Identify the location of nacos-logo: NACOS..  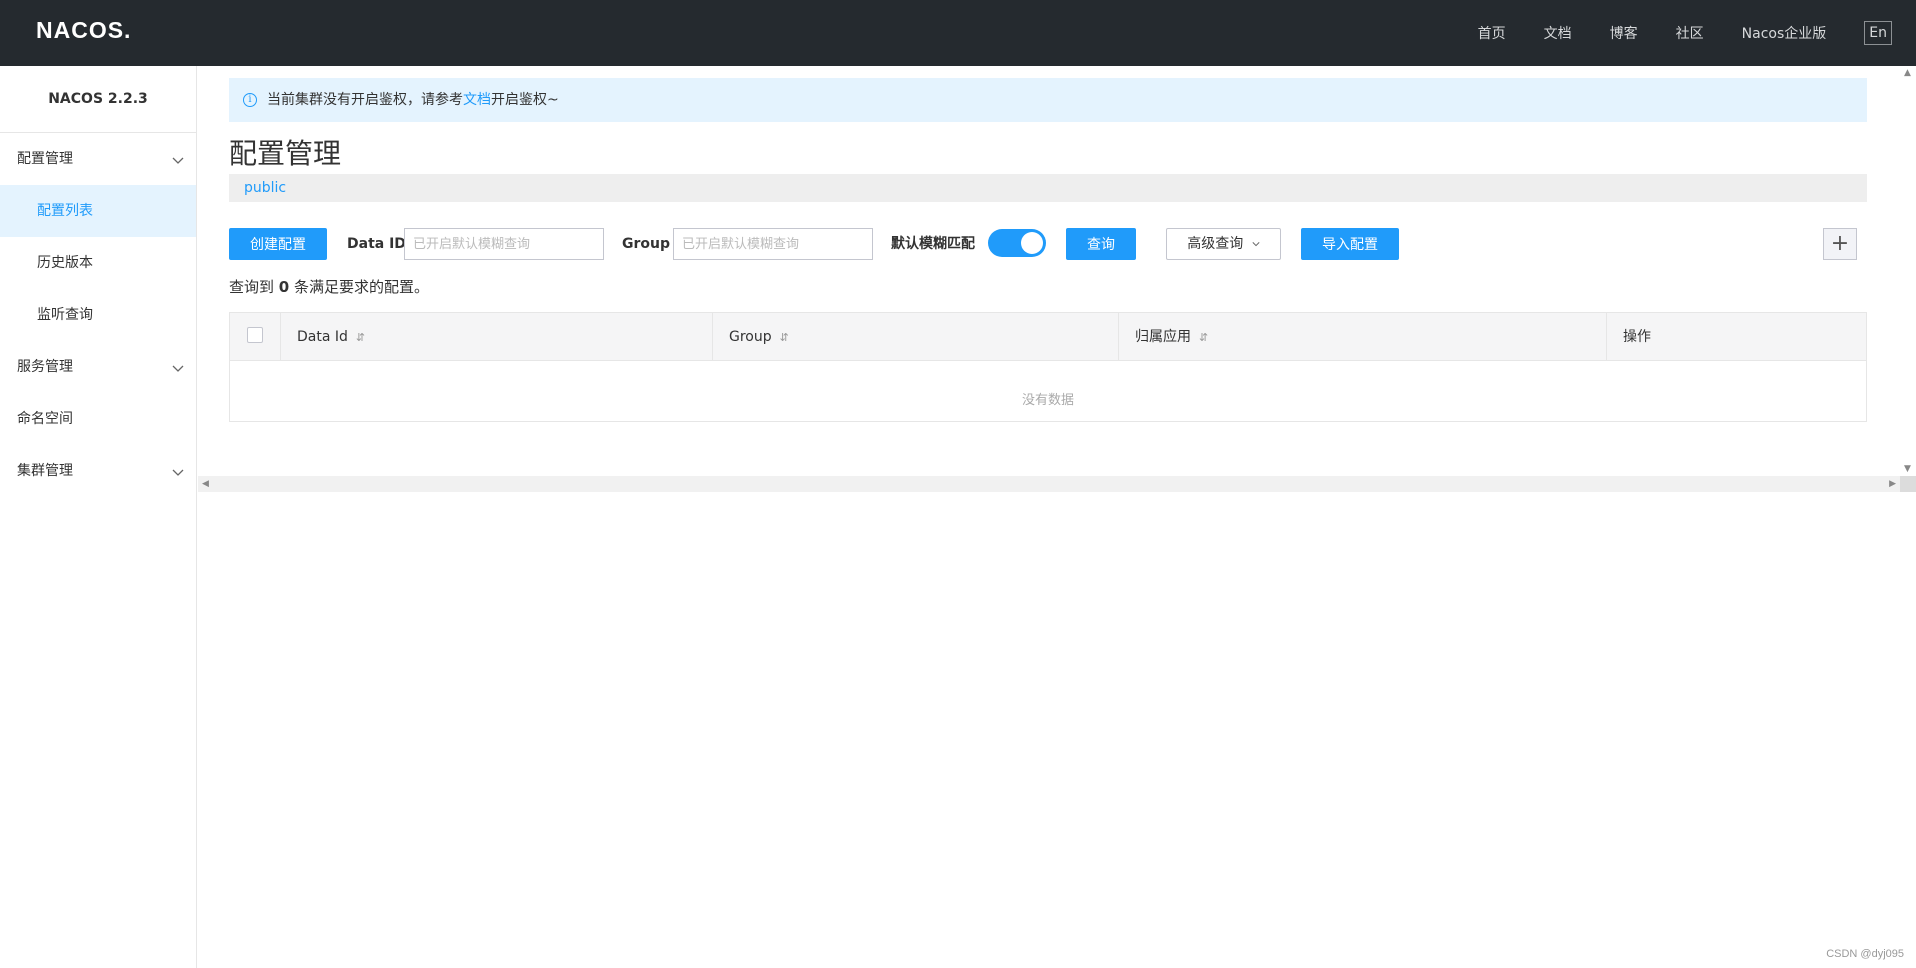
(83, 30).